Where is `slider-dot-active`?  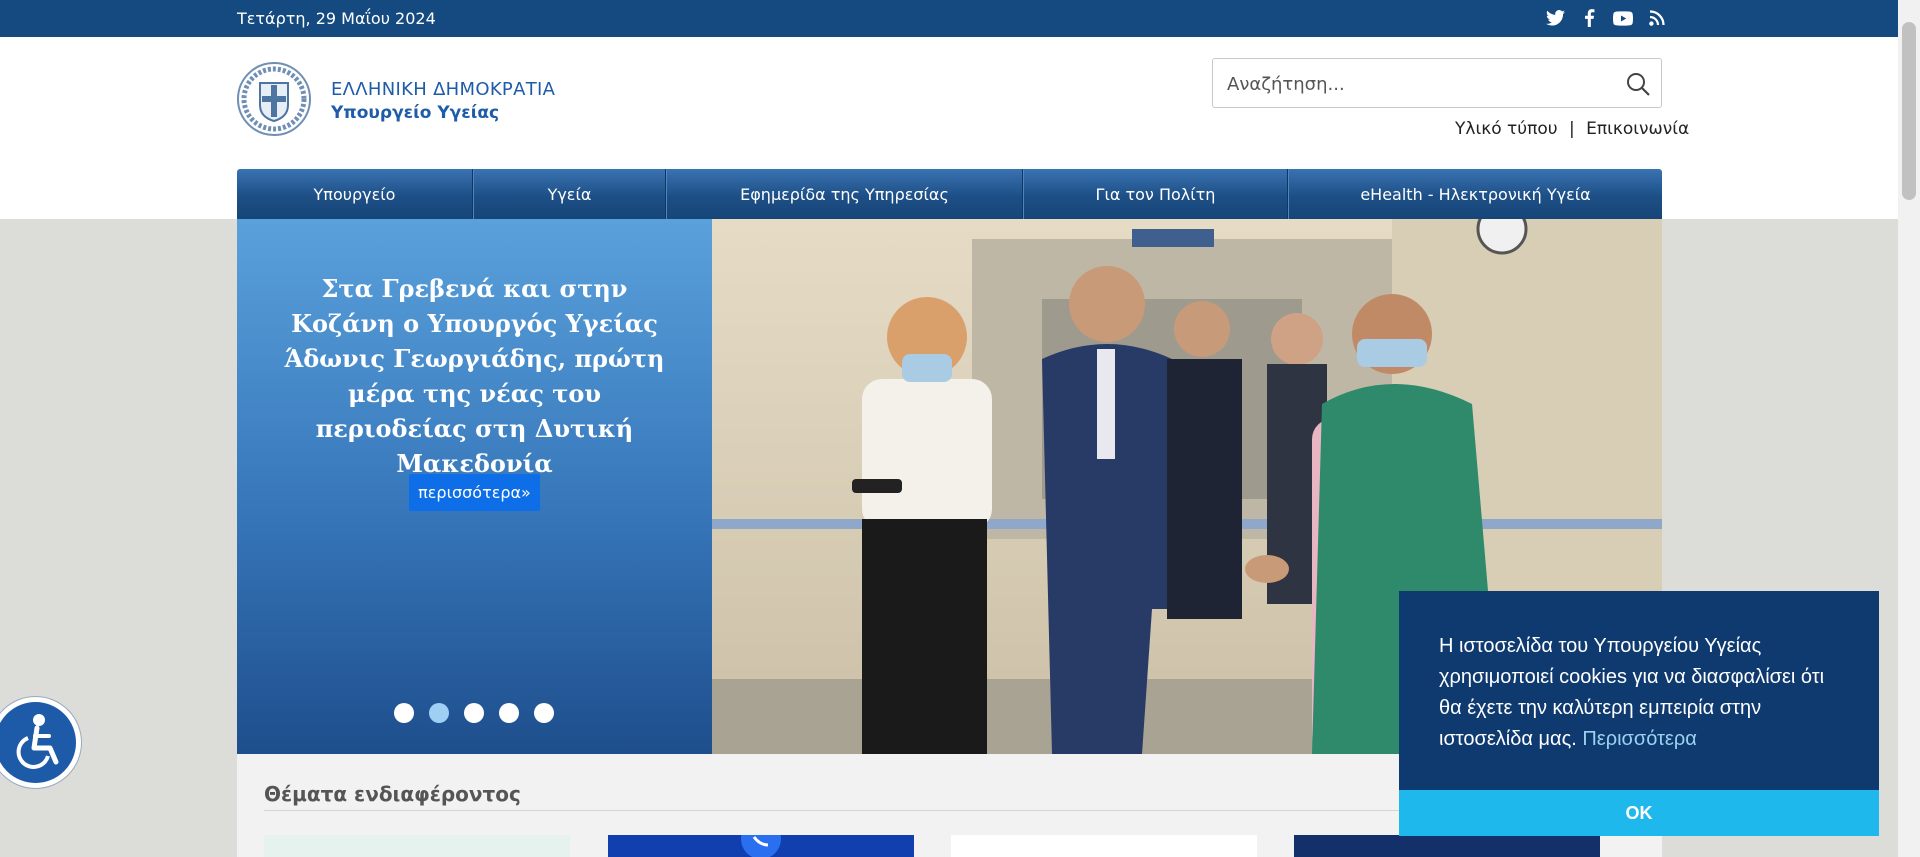
slider-dot-active is located at coordinates (439, 713).